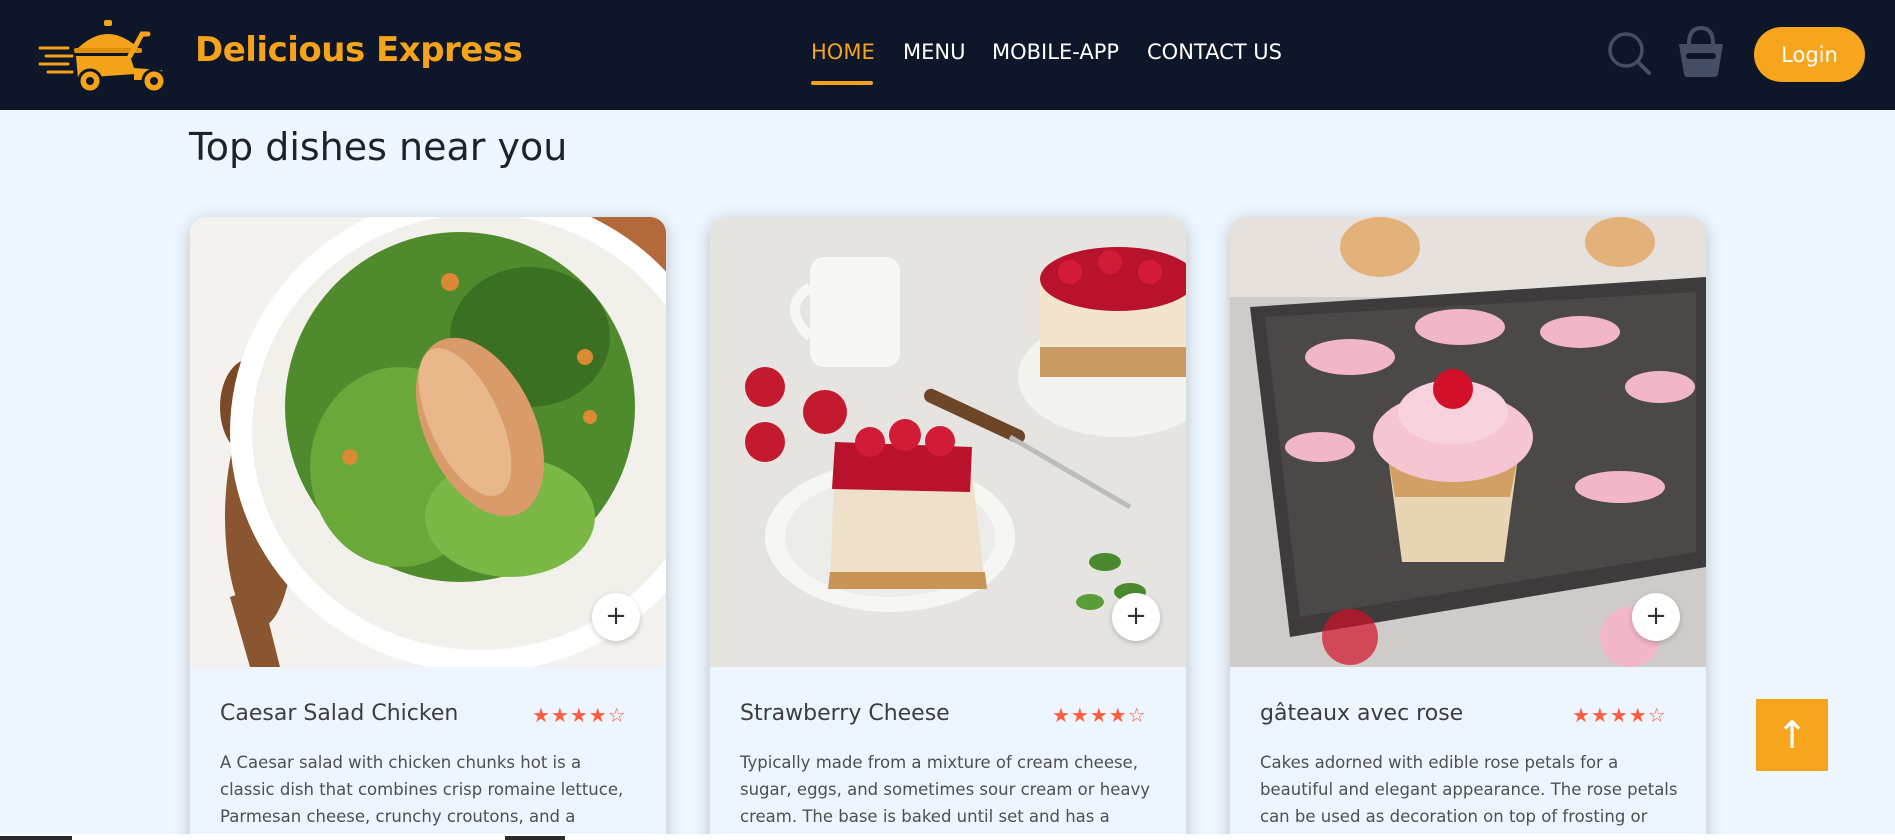  I want to click on brand-name: Delicious Express, so click(359, 50).